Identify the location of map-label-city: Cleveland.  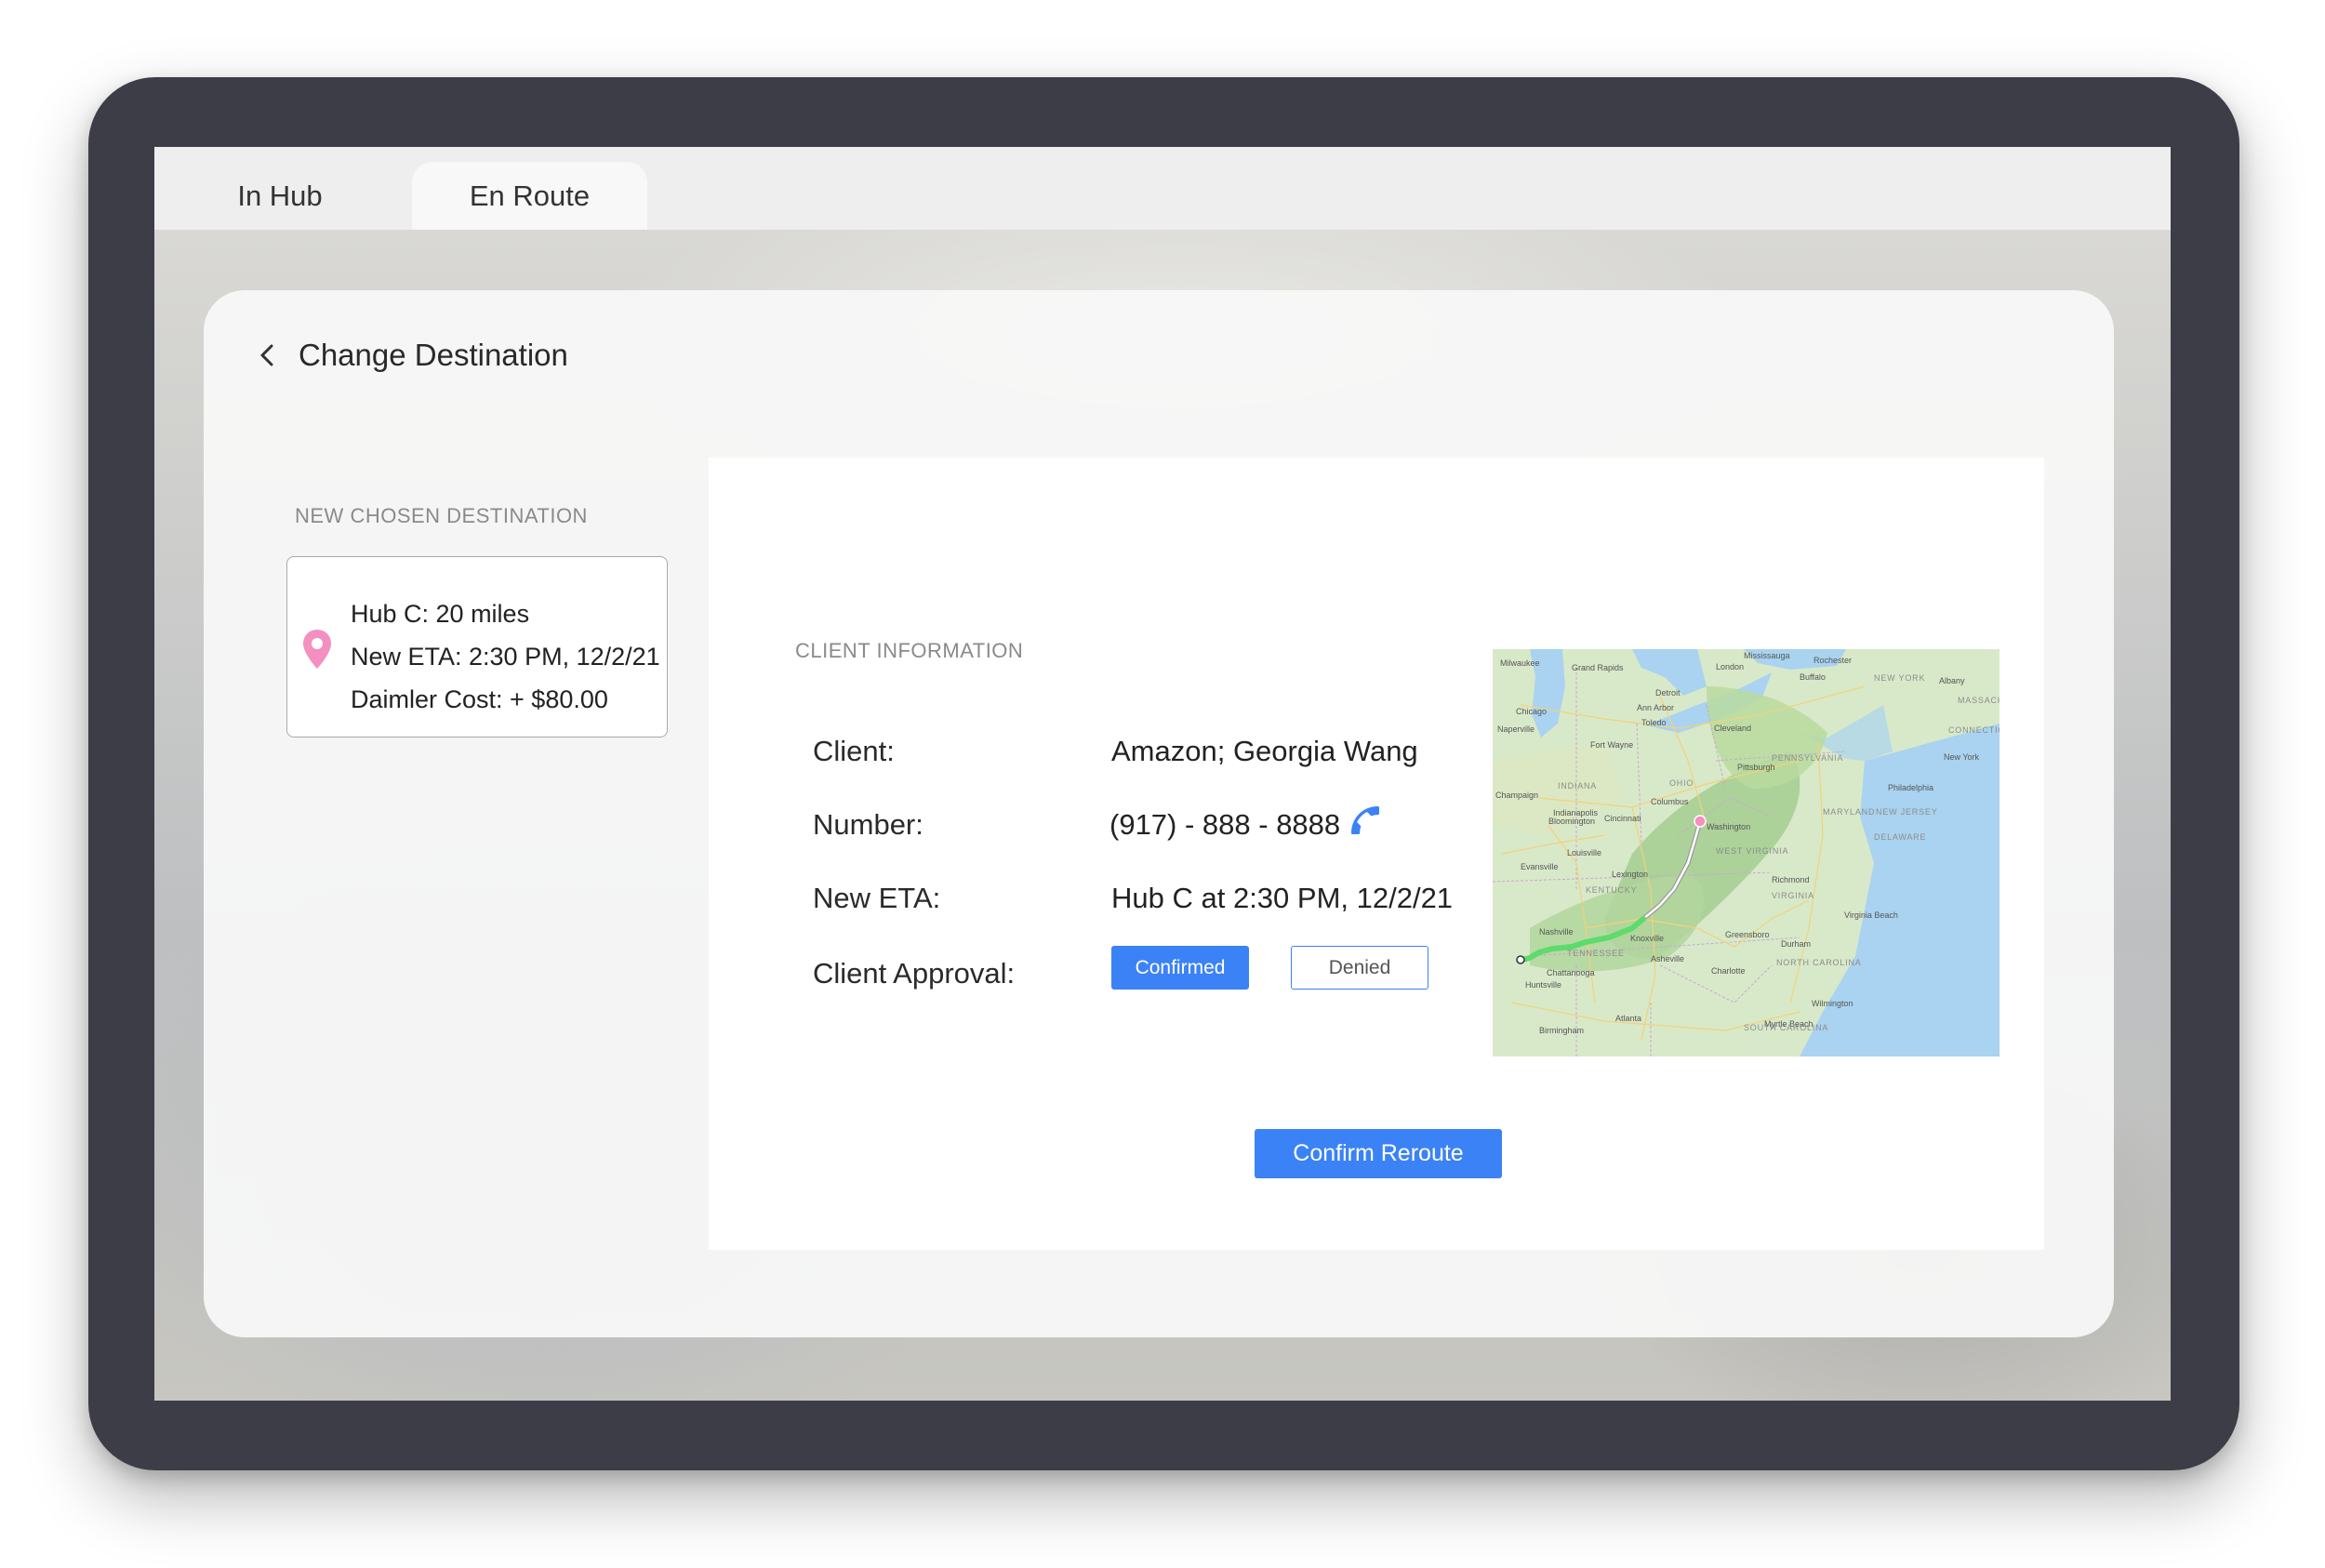
(1732, 728).